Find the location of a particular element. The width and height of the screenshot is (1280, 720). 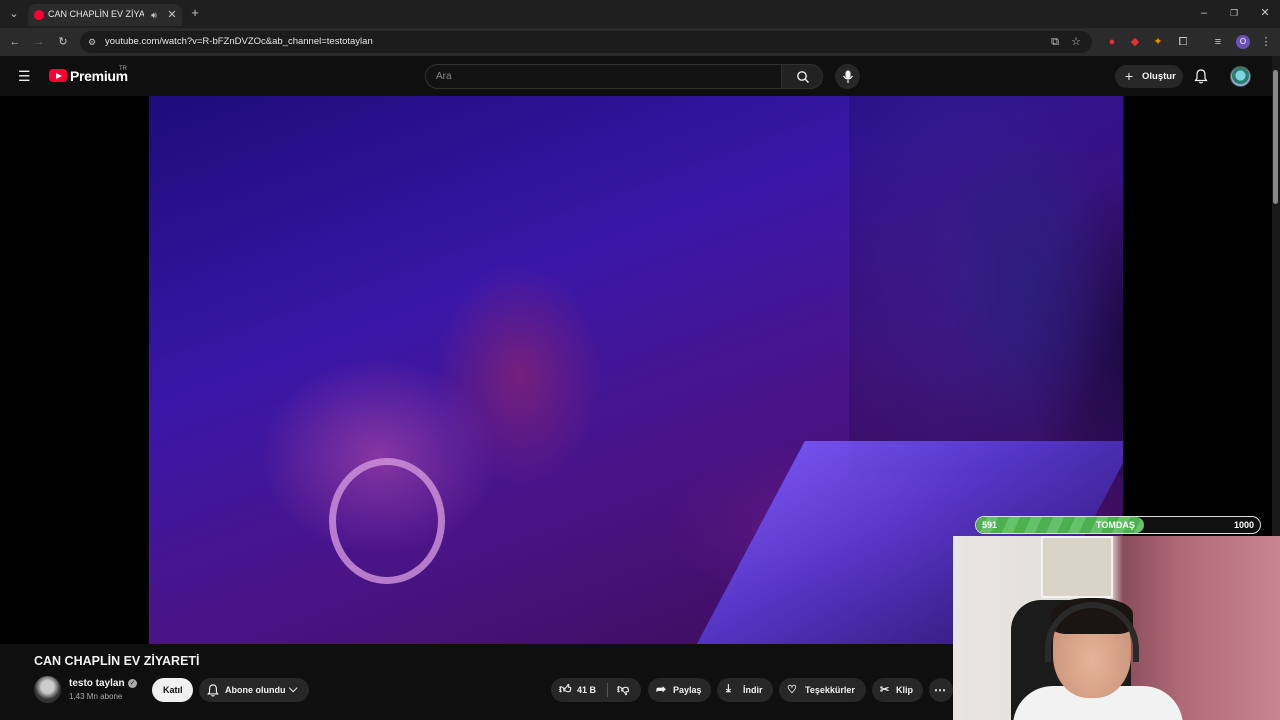

hamburger-menu-icon: ☰ is located at coordinates (24, 76).